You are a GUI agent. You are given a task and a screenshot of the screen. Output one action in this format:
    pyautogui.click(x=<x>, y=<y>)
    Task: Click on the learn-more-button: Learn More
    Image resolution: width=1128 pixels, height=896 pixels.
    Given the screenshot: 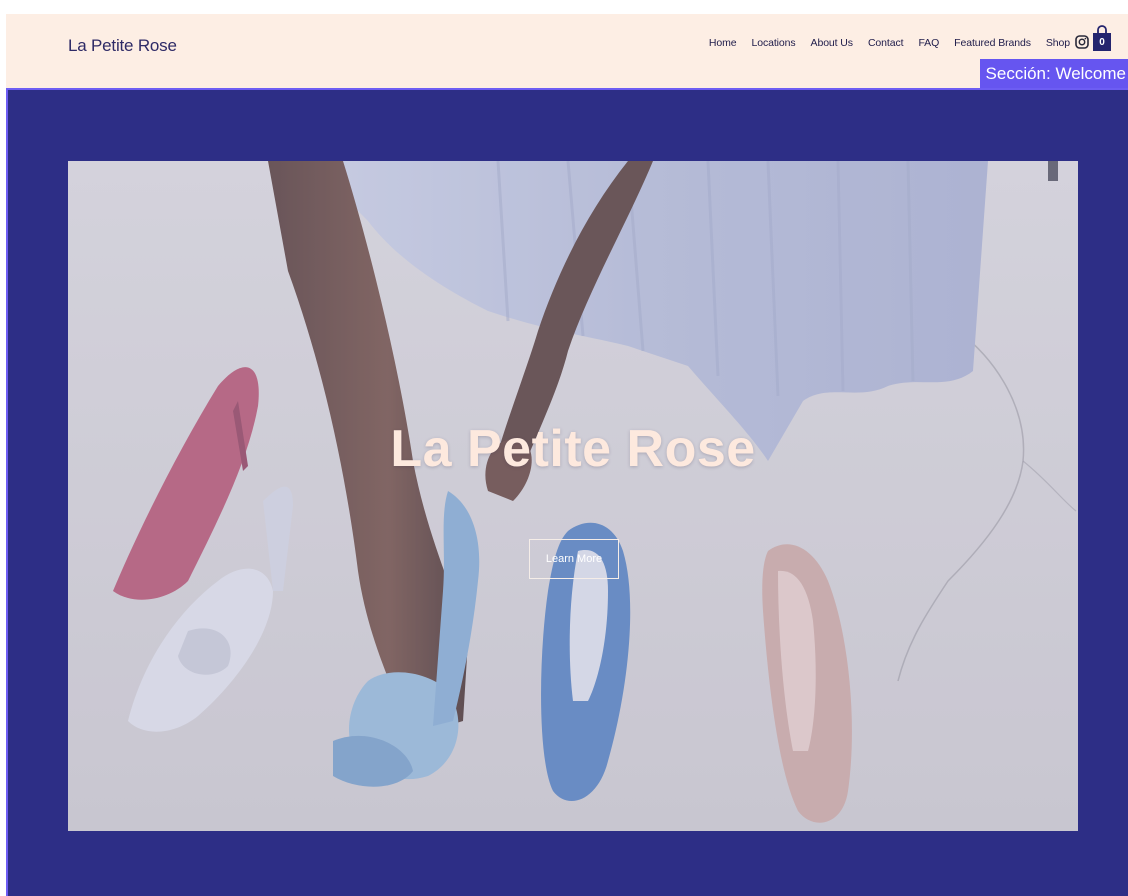 What is the action you would take?
    pyautogui.click(x=574, y=559)
    